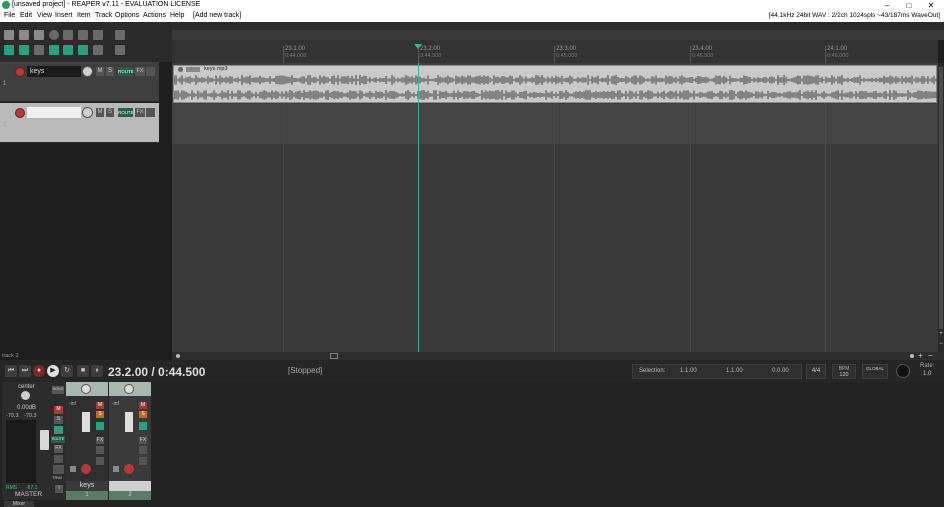 The image size is (944, 507). What do you see at coordinates (54, 50) in the screenshot?
I see `snap-icon` at bounding box center [54, 50].